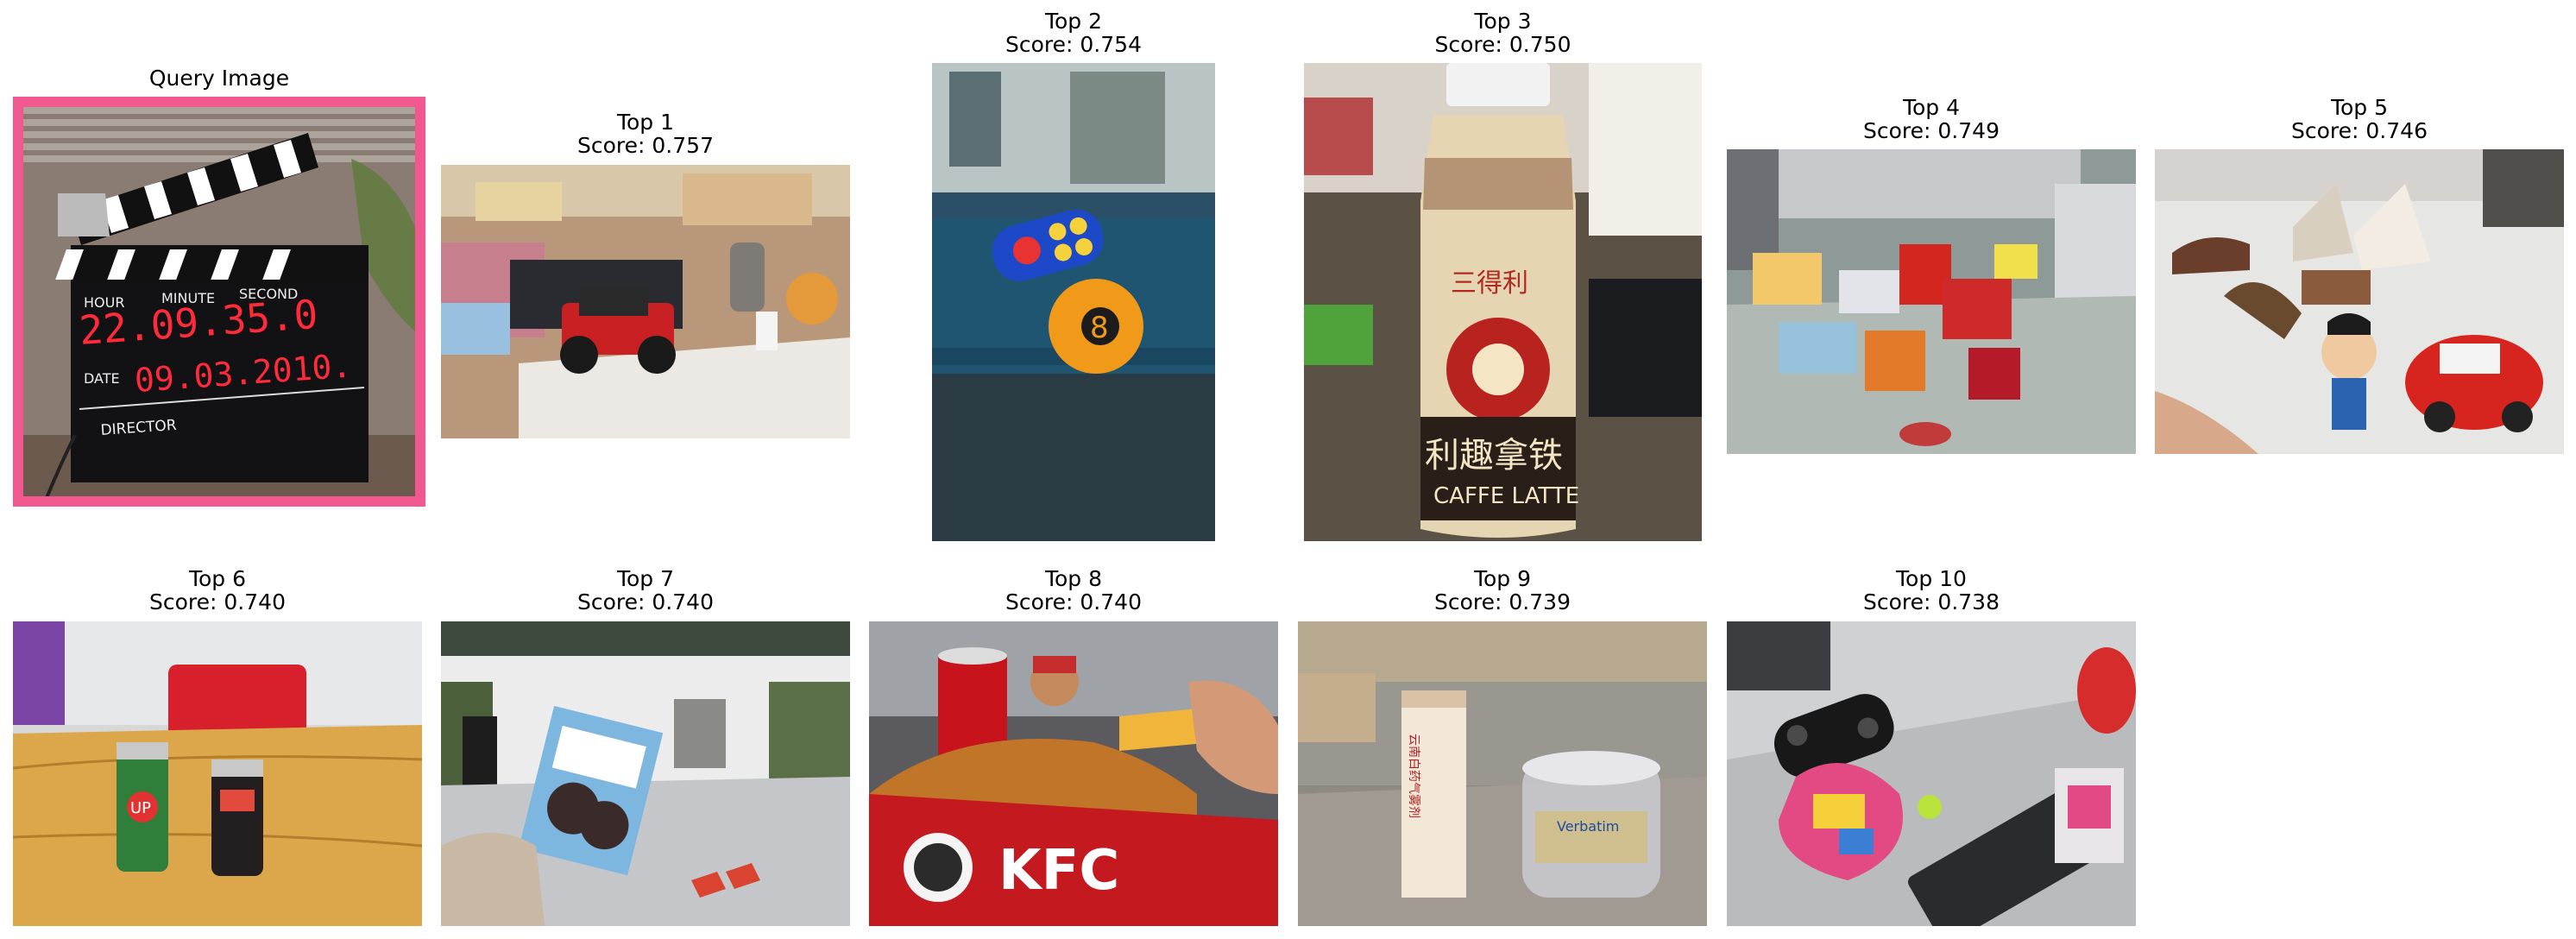  Describe the element at coordinates (217, 773) in the screenshot. I see `result-image-6: UP` at that location.